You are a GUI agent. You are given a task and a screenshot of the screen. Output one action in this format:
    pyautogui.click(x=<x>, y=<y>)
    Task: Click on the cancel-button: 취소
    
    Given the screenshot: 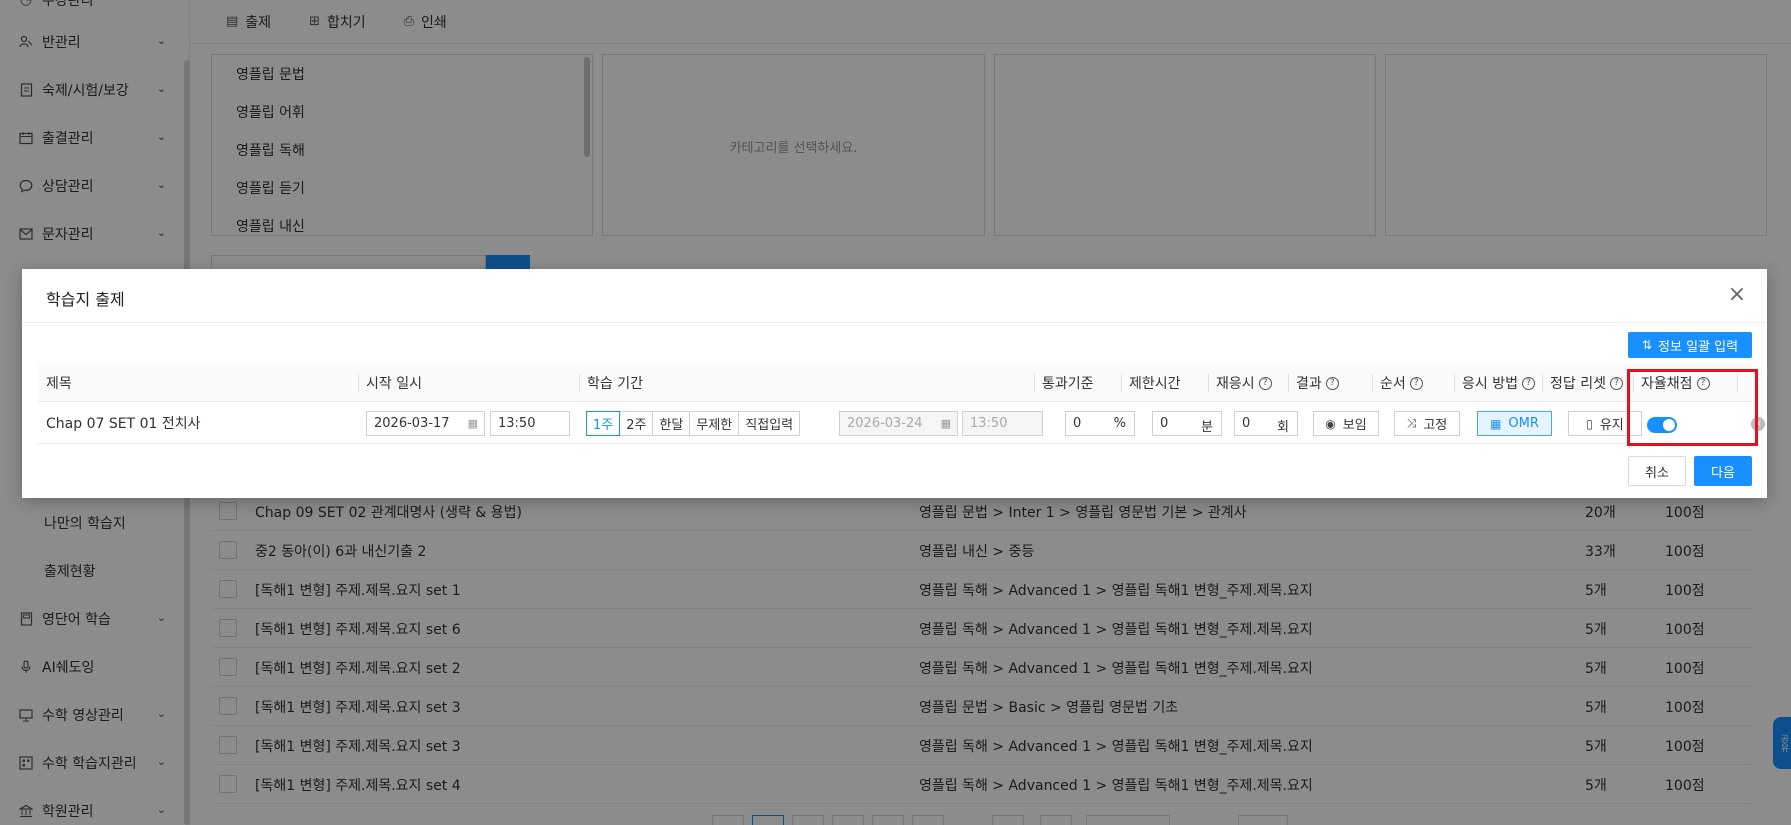 What is the action you would take?
    pyautogui.click(x=1657, y=471)
    